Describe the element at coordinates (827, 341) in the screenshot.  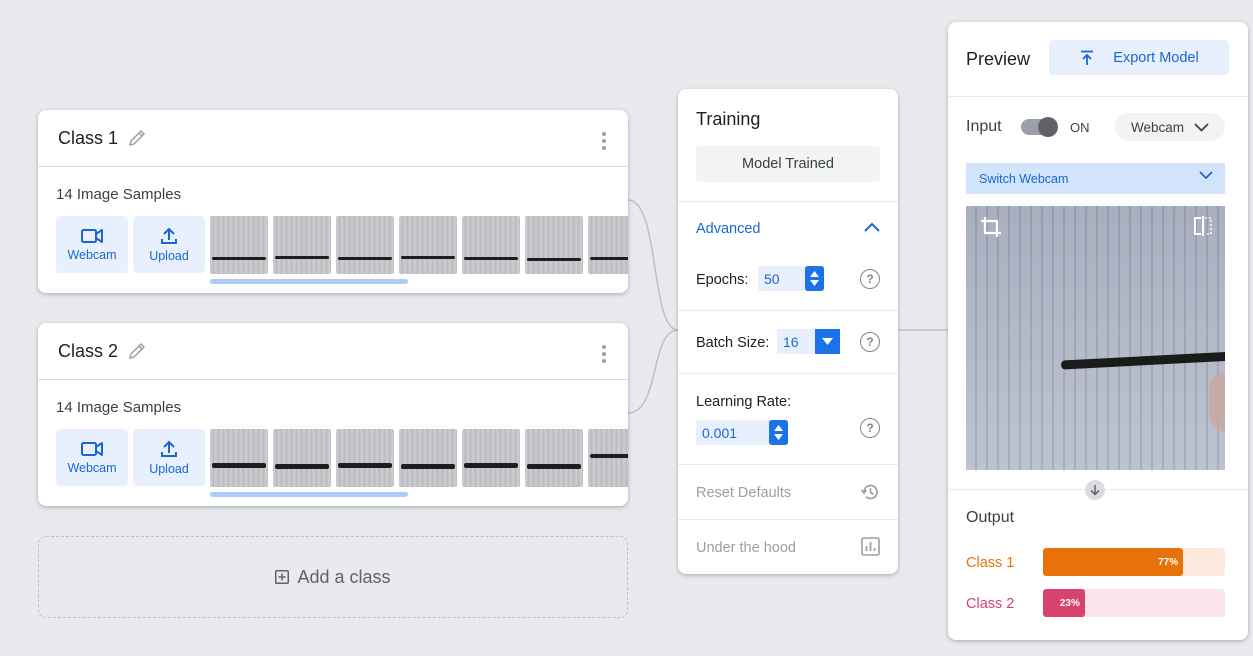
I see `caret-down-icon` at that location.